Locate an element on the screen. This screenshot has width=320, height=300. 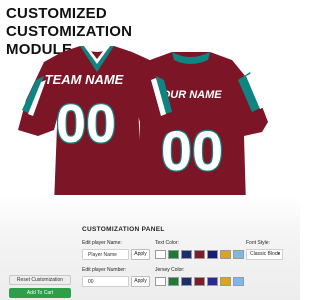
reset-customization-button: Reset Customization is located at coordinates (40, 280).